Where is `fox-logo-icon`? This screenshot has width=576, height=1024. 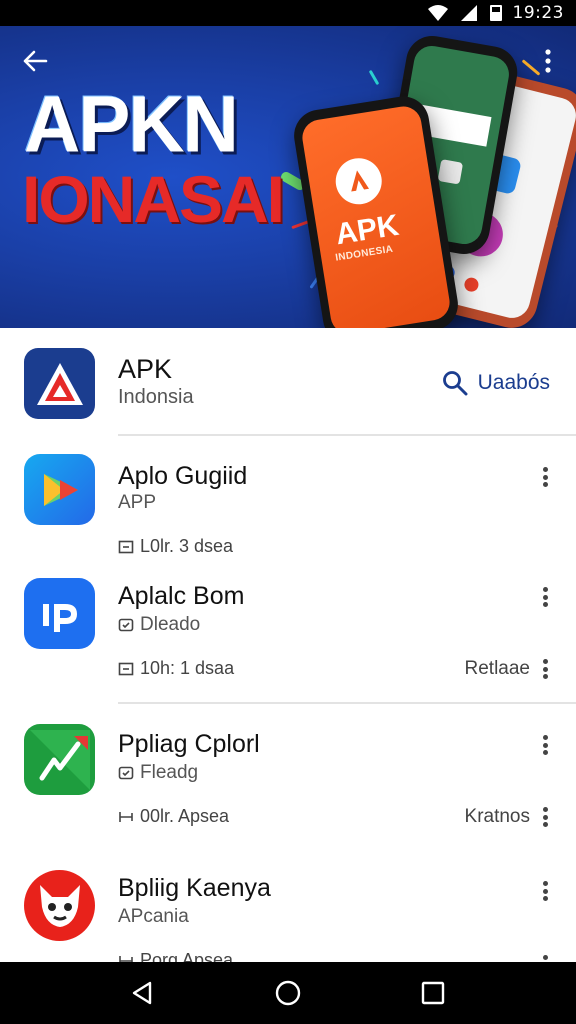
fox-logo-icon is located at coordinates (59, 905).